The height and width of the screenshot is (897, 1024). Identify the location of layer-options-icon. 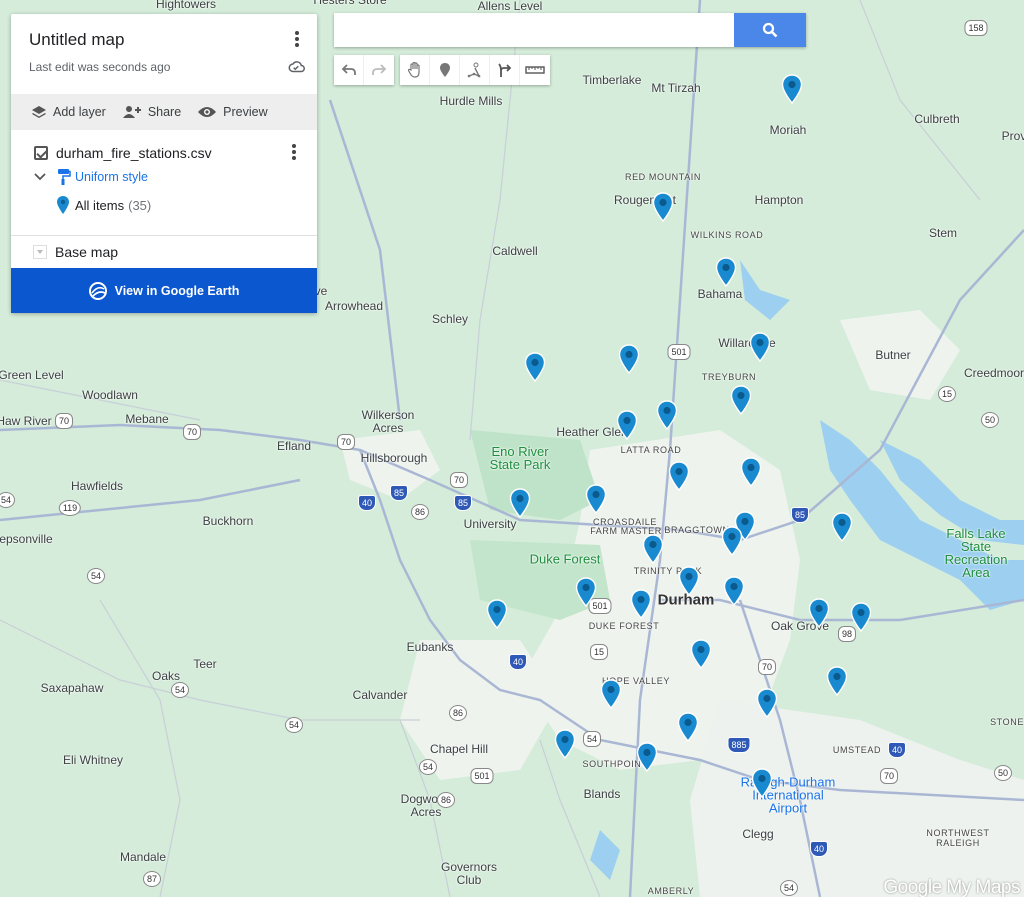
(294, 153).